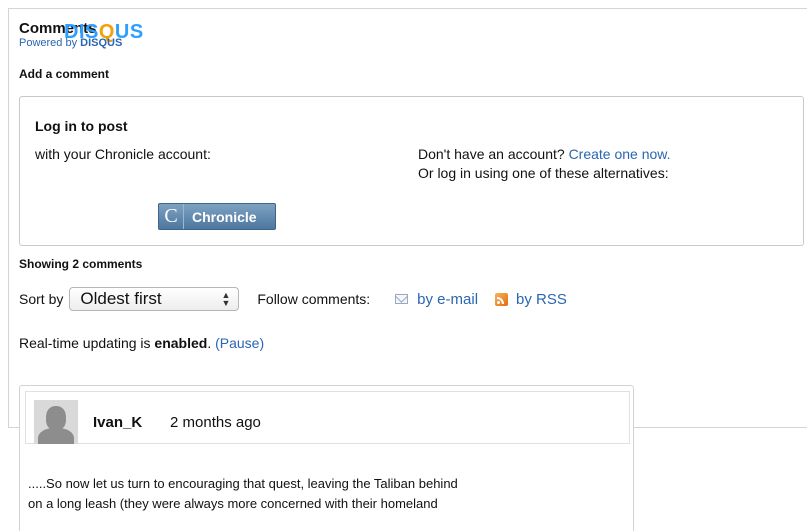 This screenshot has height=531, width=807. What do you see at coordinates (224, 216) in the screenshot?
I see `chronicle-button-label: Chronicle` at bounding box center [224, 216].